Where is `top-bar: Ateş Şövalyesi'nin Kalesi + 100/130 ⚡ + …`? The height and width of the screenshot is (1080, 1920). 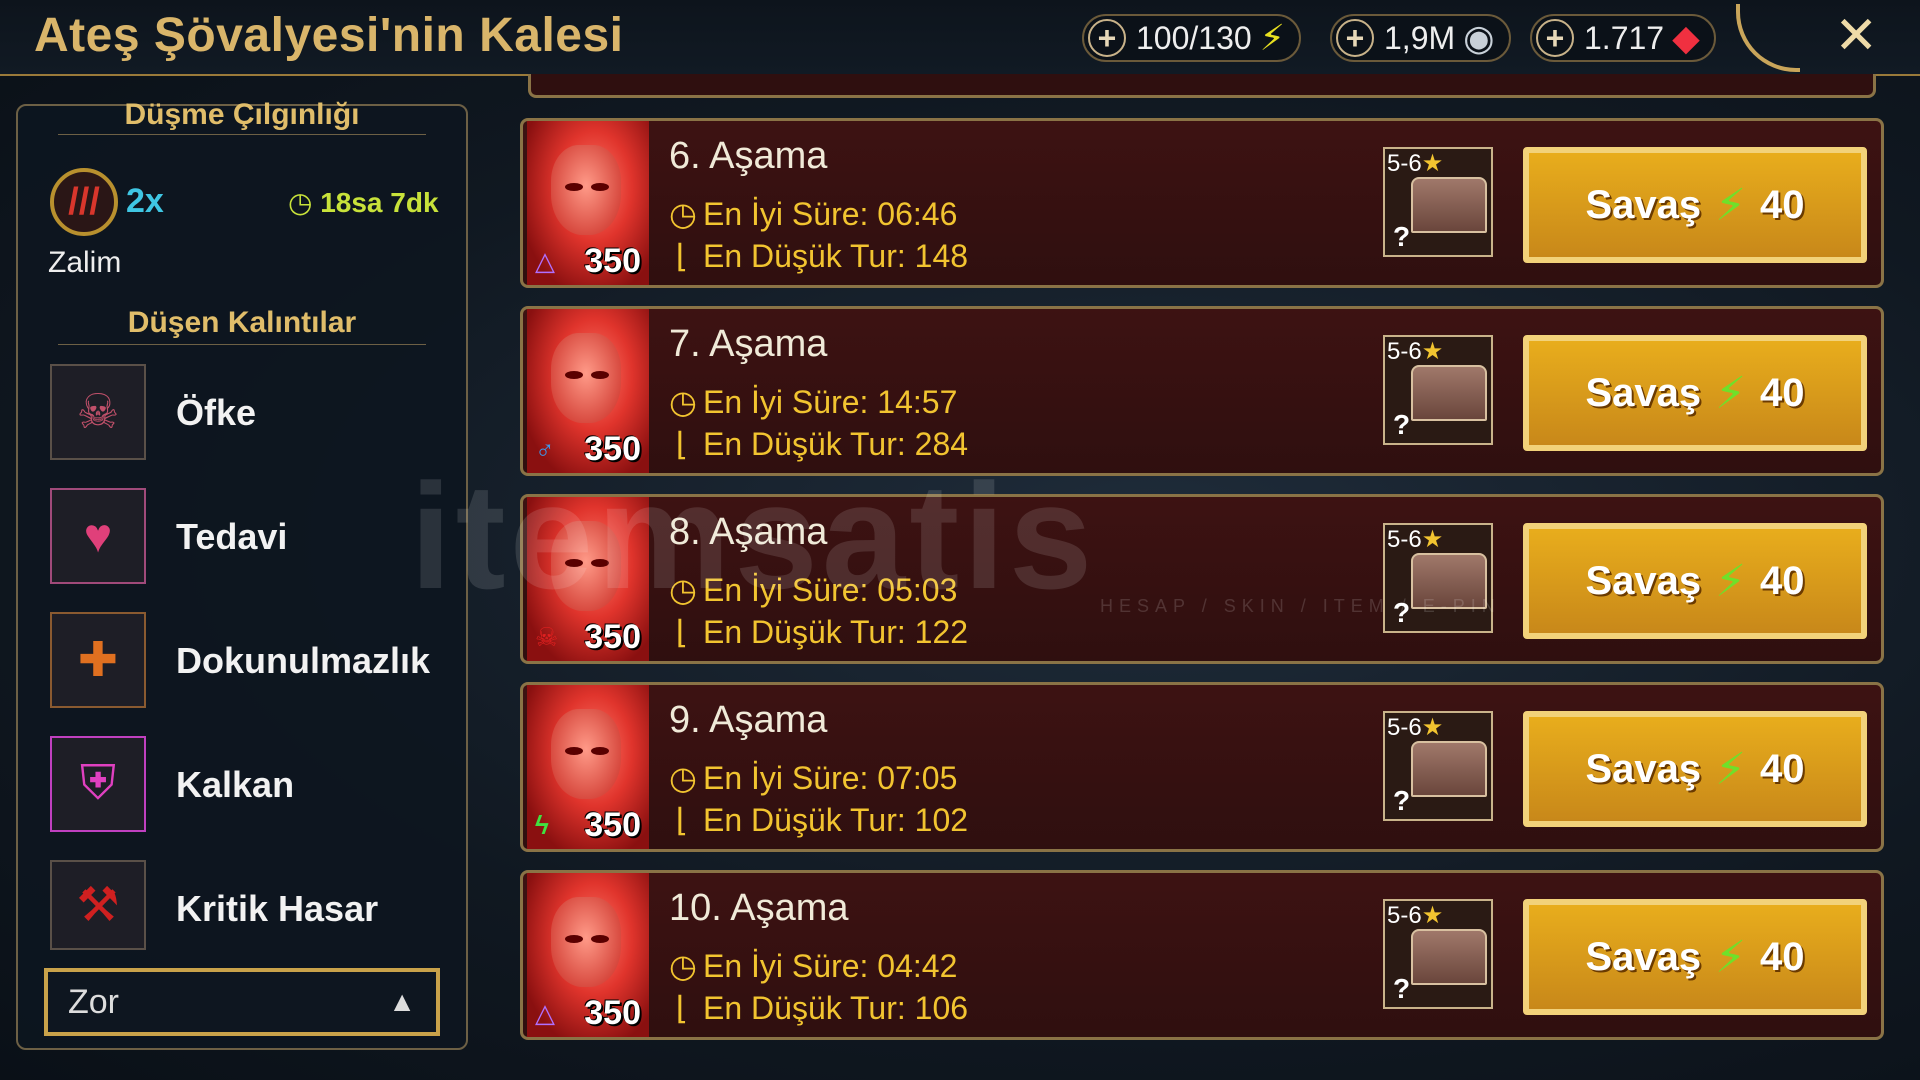
top-bar: Ateş Şövalyesi'nin Kalesi + 100/130 ⚡ + … is located at coordinates (960, 38).